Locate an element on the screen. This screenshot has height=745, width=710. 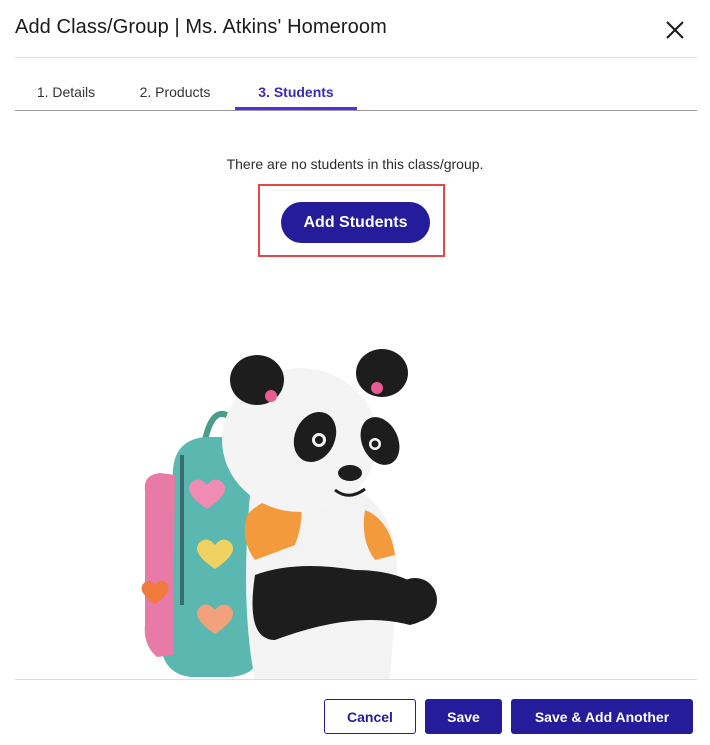
close-icon is located at coordinates (675, 30).